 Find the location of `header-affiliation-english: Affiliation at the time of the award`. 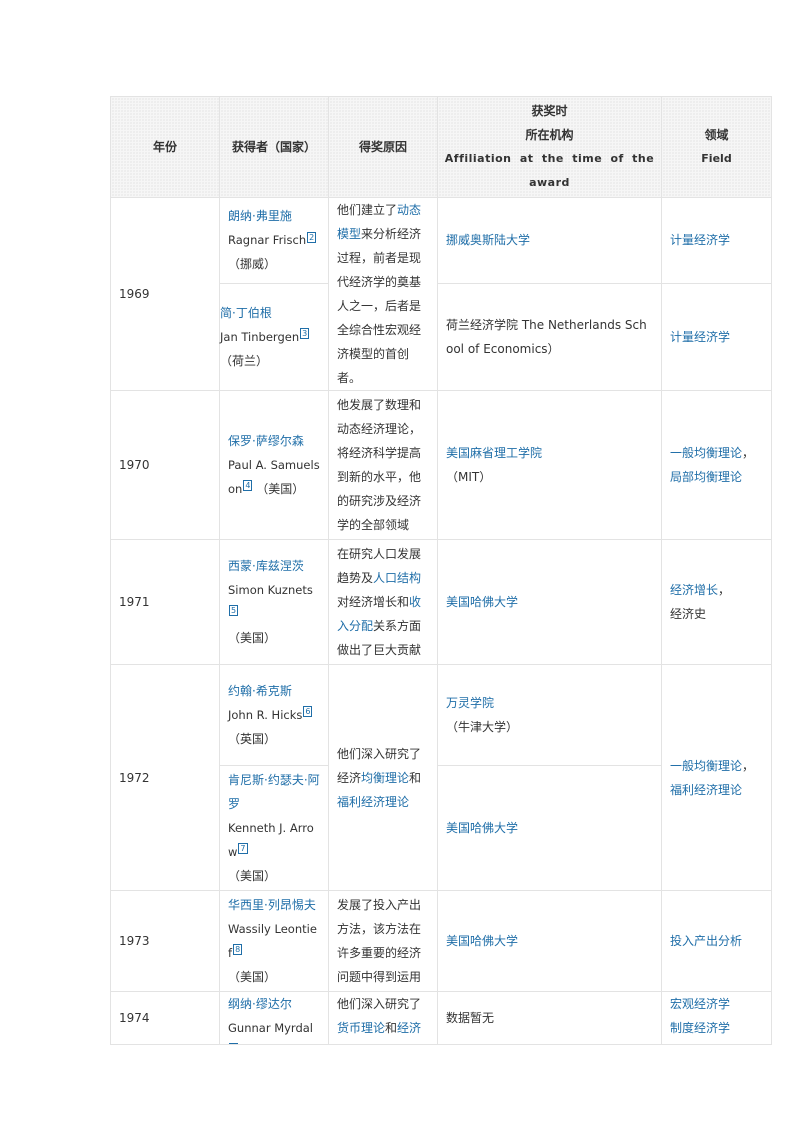

header-affiliation-english: Affiliation at the time of the award is located at coordinates (549, 170).